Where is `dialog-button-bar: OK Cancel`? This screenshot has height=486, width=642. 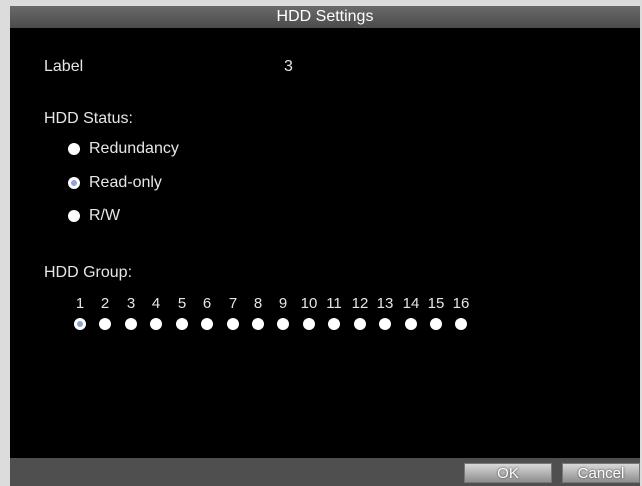
dialog-button-bar: OK Cancel is located at coordinates (325, 472).